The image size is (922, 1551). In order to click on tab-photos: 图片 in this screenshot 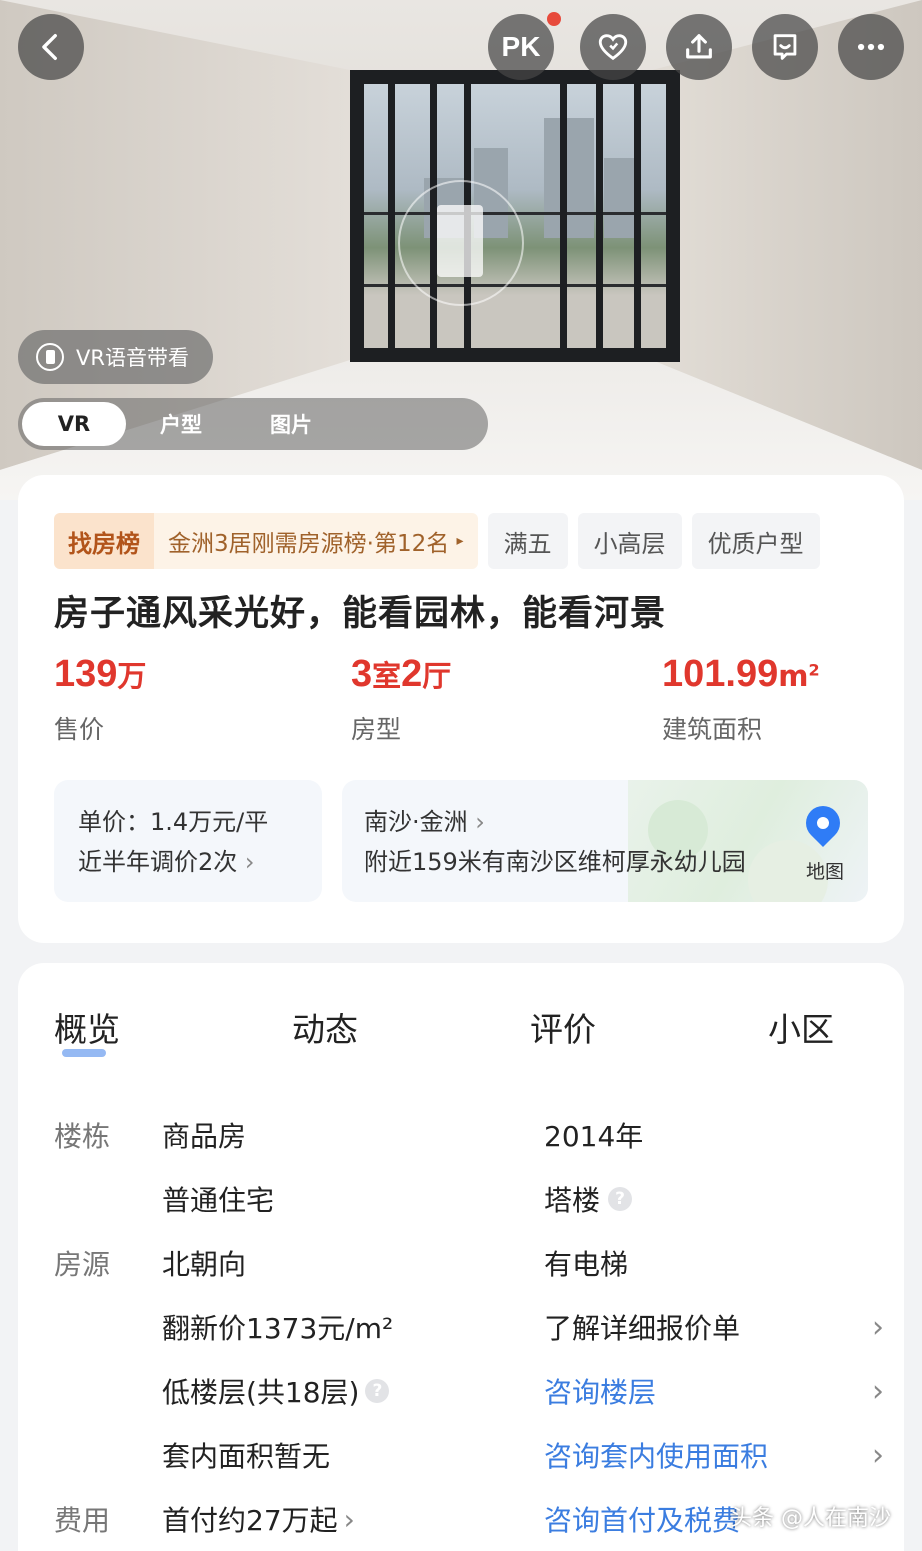, I will do `click(291, 424)`.